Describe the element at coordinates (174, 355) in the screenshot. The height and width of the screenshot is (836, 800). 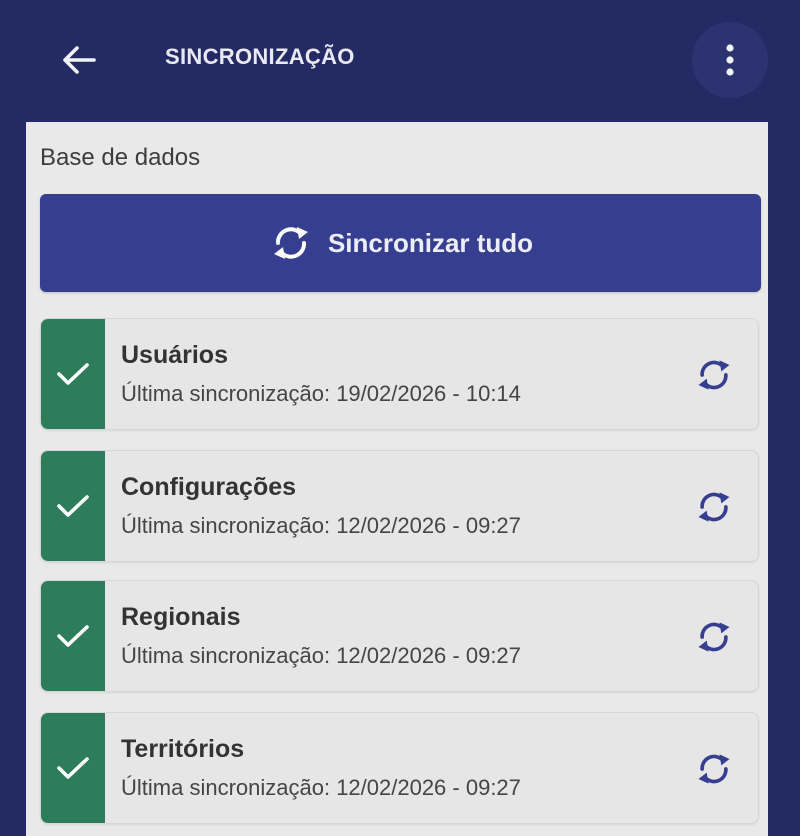
I see `item-name: Usuários` at that location.